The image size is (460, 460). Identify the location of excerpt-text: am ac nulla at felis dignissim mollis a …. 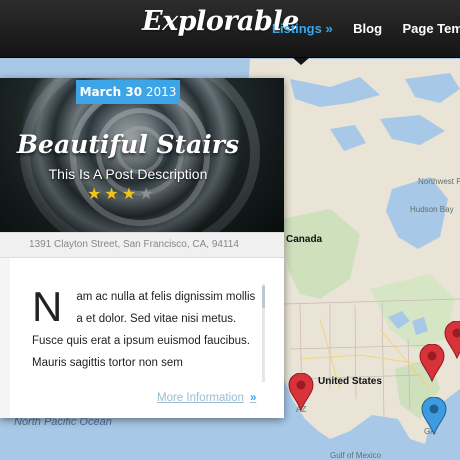
(144, 330).